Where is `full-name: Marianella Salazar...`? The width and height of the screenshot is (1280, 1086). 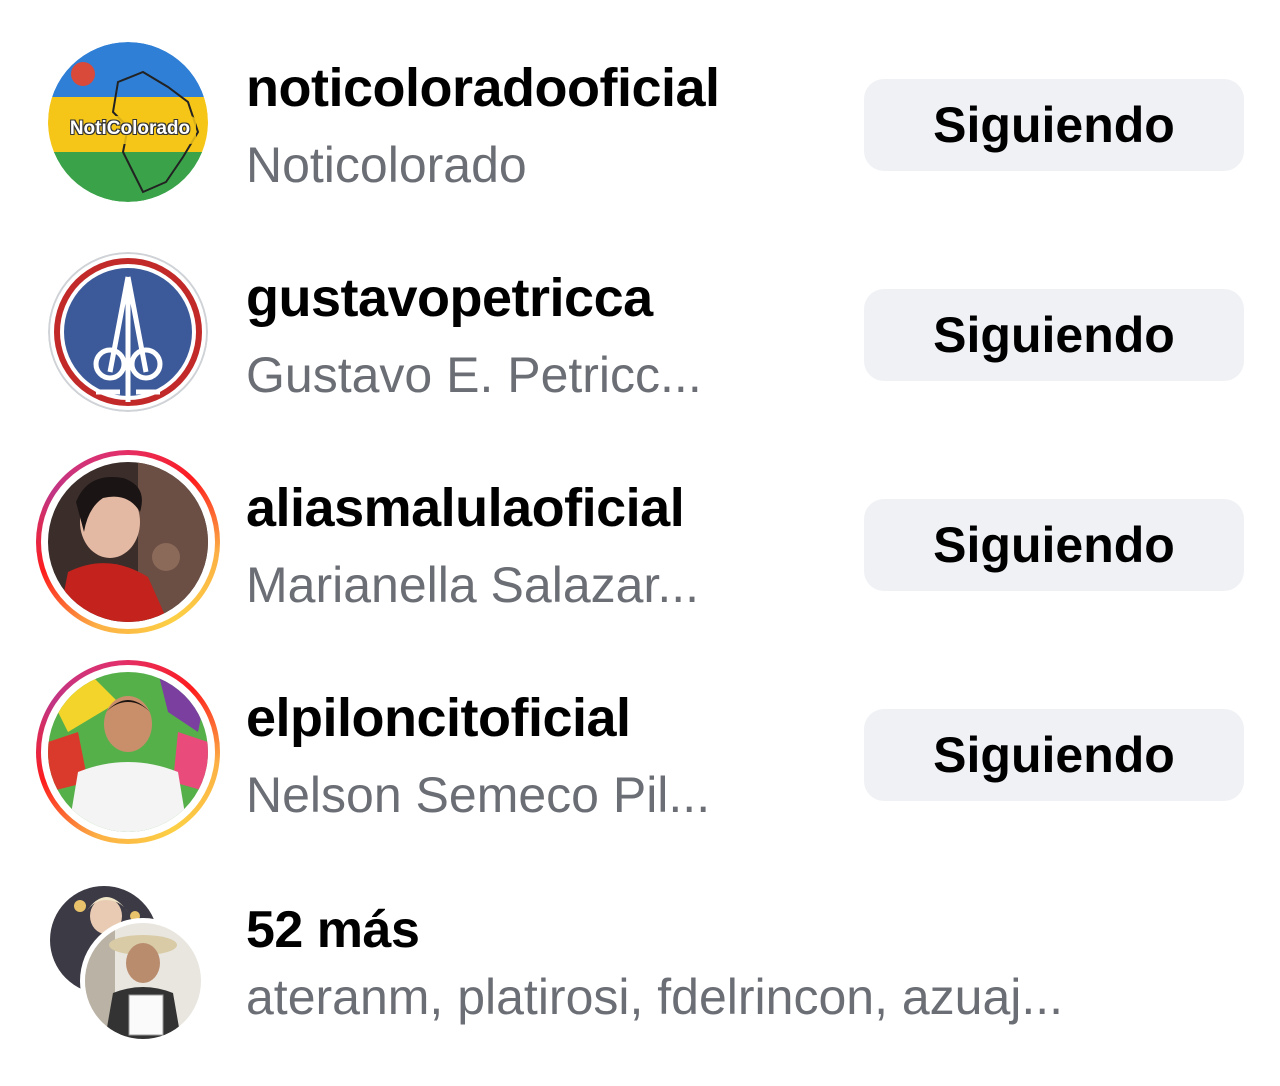
full-name: Marianella Salazar... is located at coordinates (473, 585).